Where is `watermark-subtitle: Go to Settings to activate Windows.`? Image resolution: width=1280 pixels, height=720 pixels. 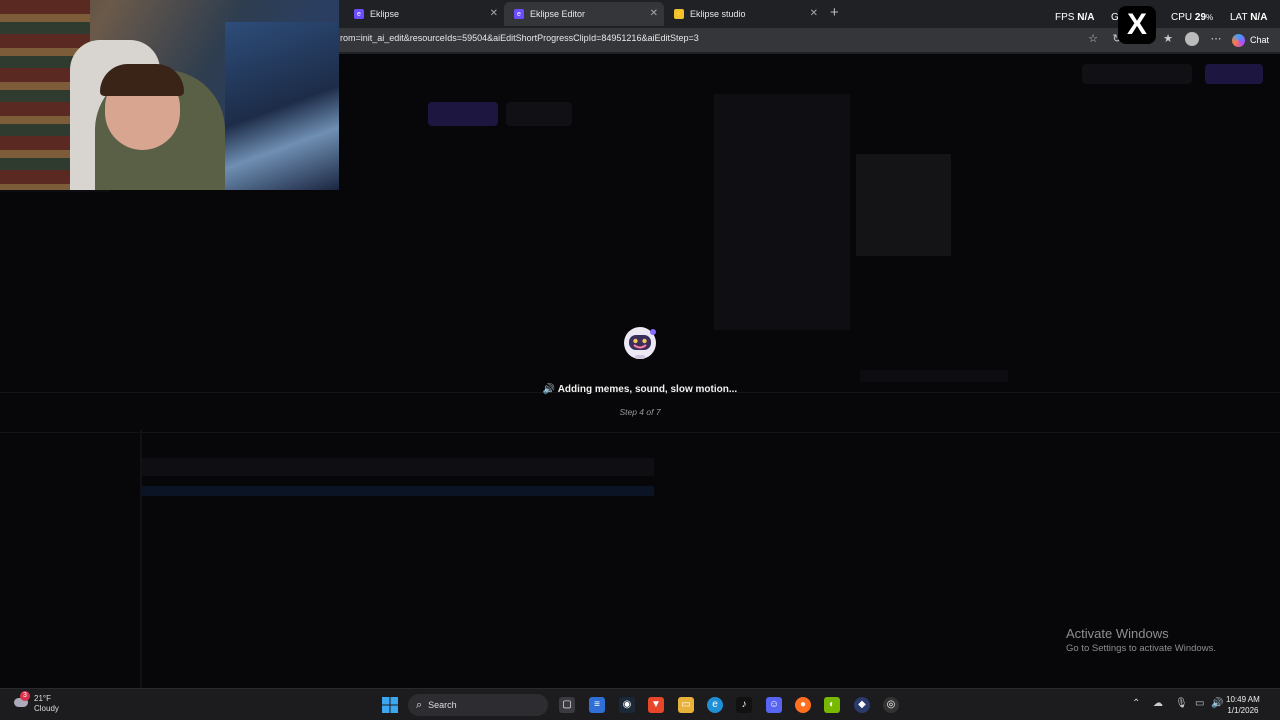
watermark-subtitle: Go to Settings to activate Windows. is located at coordinates (1141, 648).